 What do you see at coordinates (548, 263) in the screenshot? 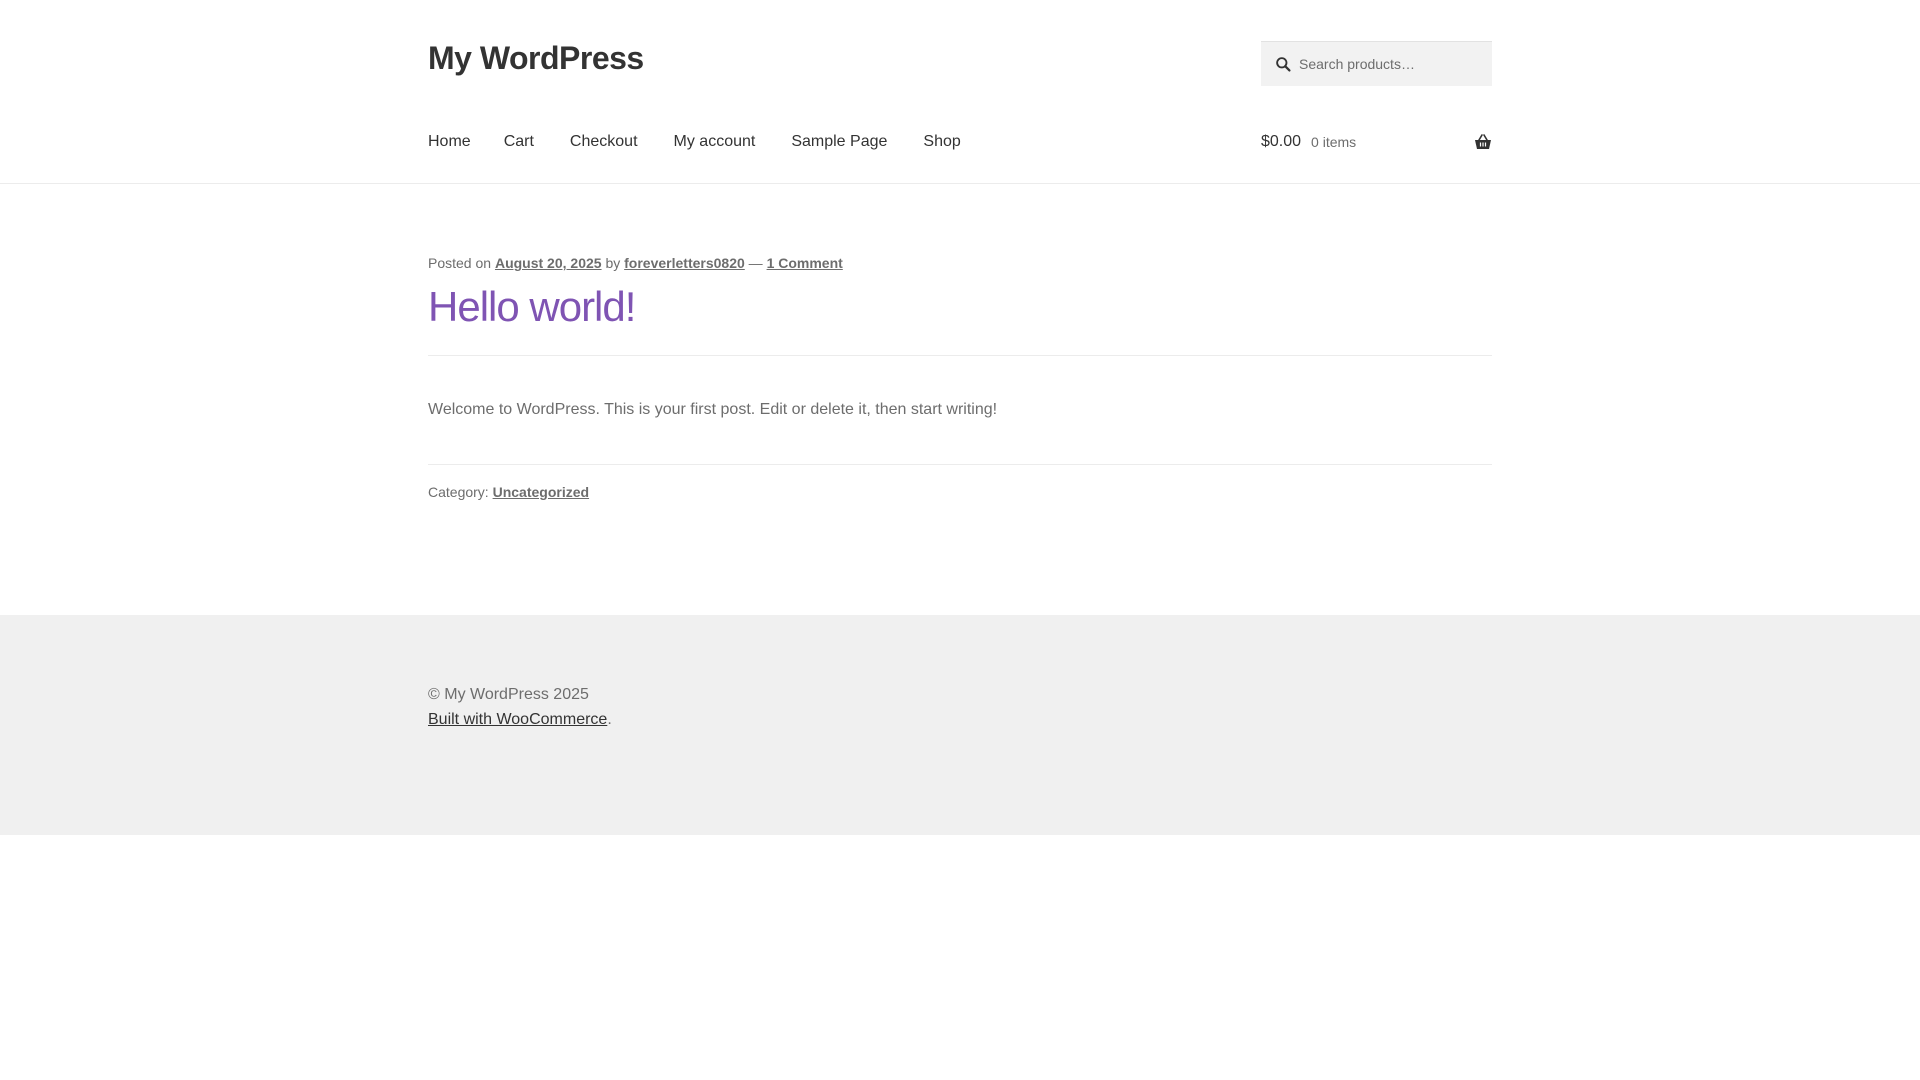
I see `post-date-link: August 20, 2025` at bounding box center [548, 263].